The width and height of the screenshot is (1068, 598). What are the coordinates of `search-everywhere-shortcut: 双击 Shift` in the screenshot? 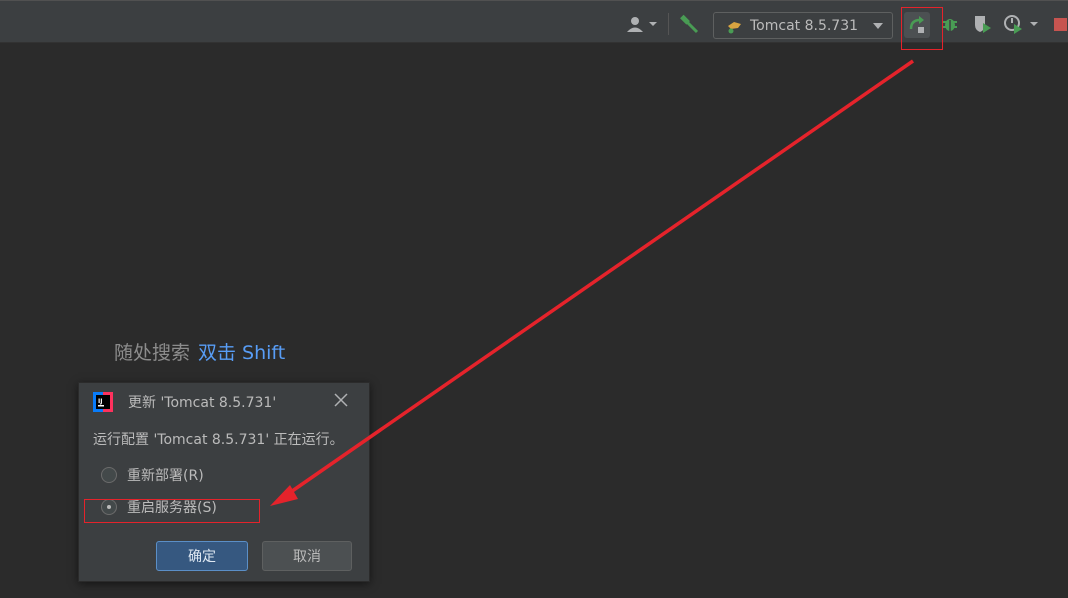 It's located at (242, 353).